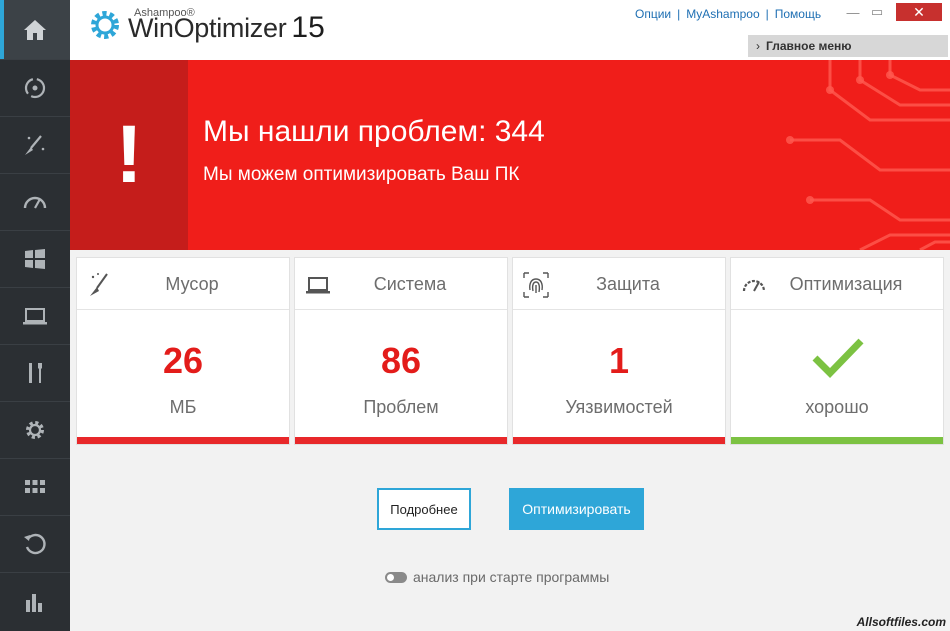 This screenshot has width=950, height=631. I want to click on tools-icon, so click(35, 373).